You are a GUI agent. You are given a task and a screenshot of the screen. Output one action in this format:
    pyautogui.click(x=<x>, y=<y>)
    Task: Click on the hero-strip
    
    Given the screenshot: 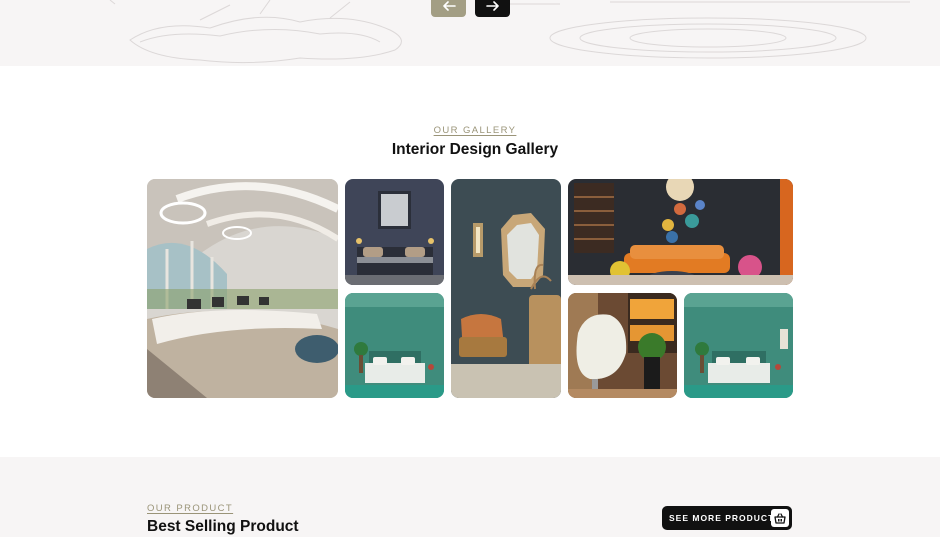 What is the action you would take?
    pyautogui.click(x=470, y=33)
    